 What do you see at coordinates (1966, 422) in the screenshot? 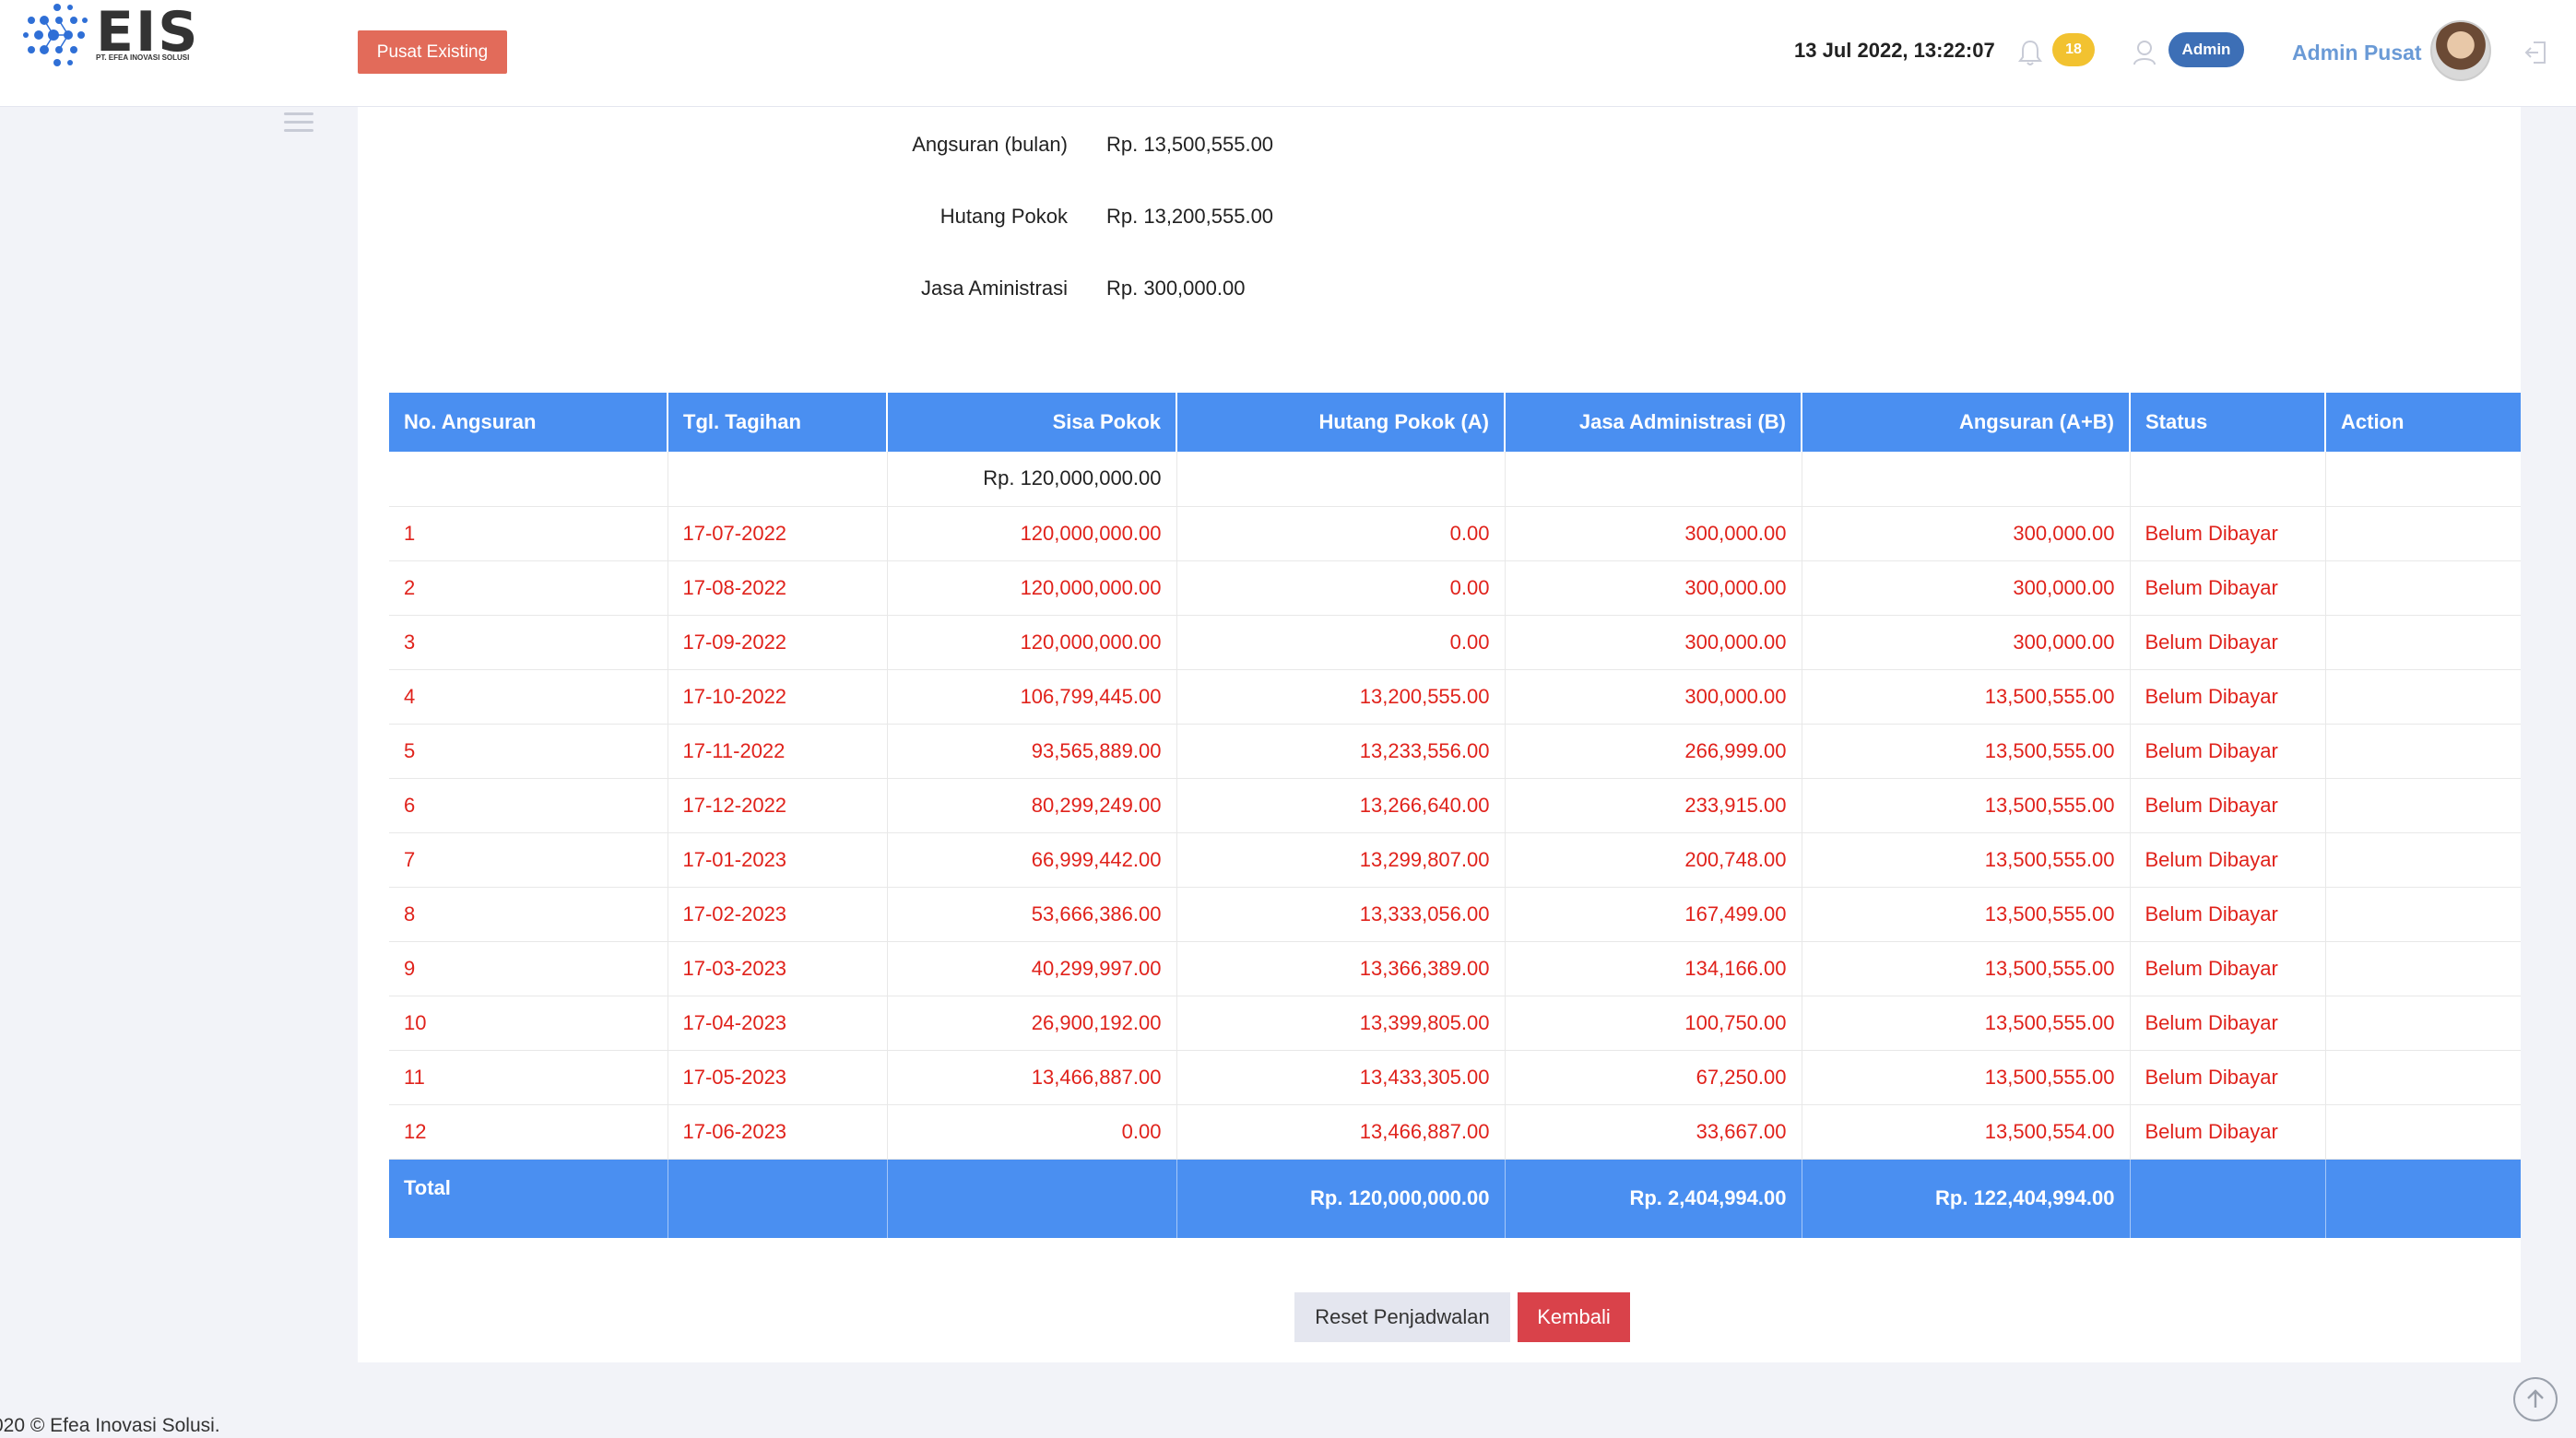
I see `column-header-installment: Angsuran (A+B)` at bounding box center [1966, 422].